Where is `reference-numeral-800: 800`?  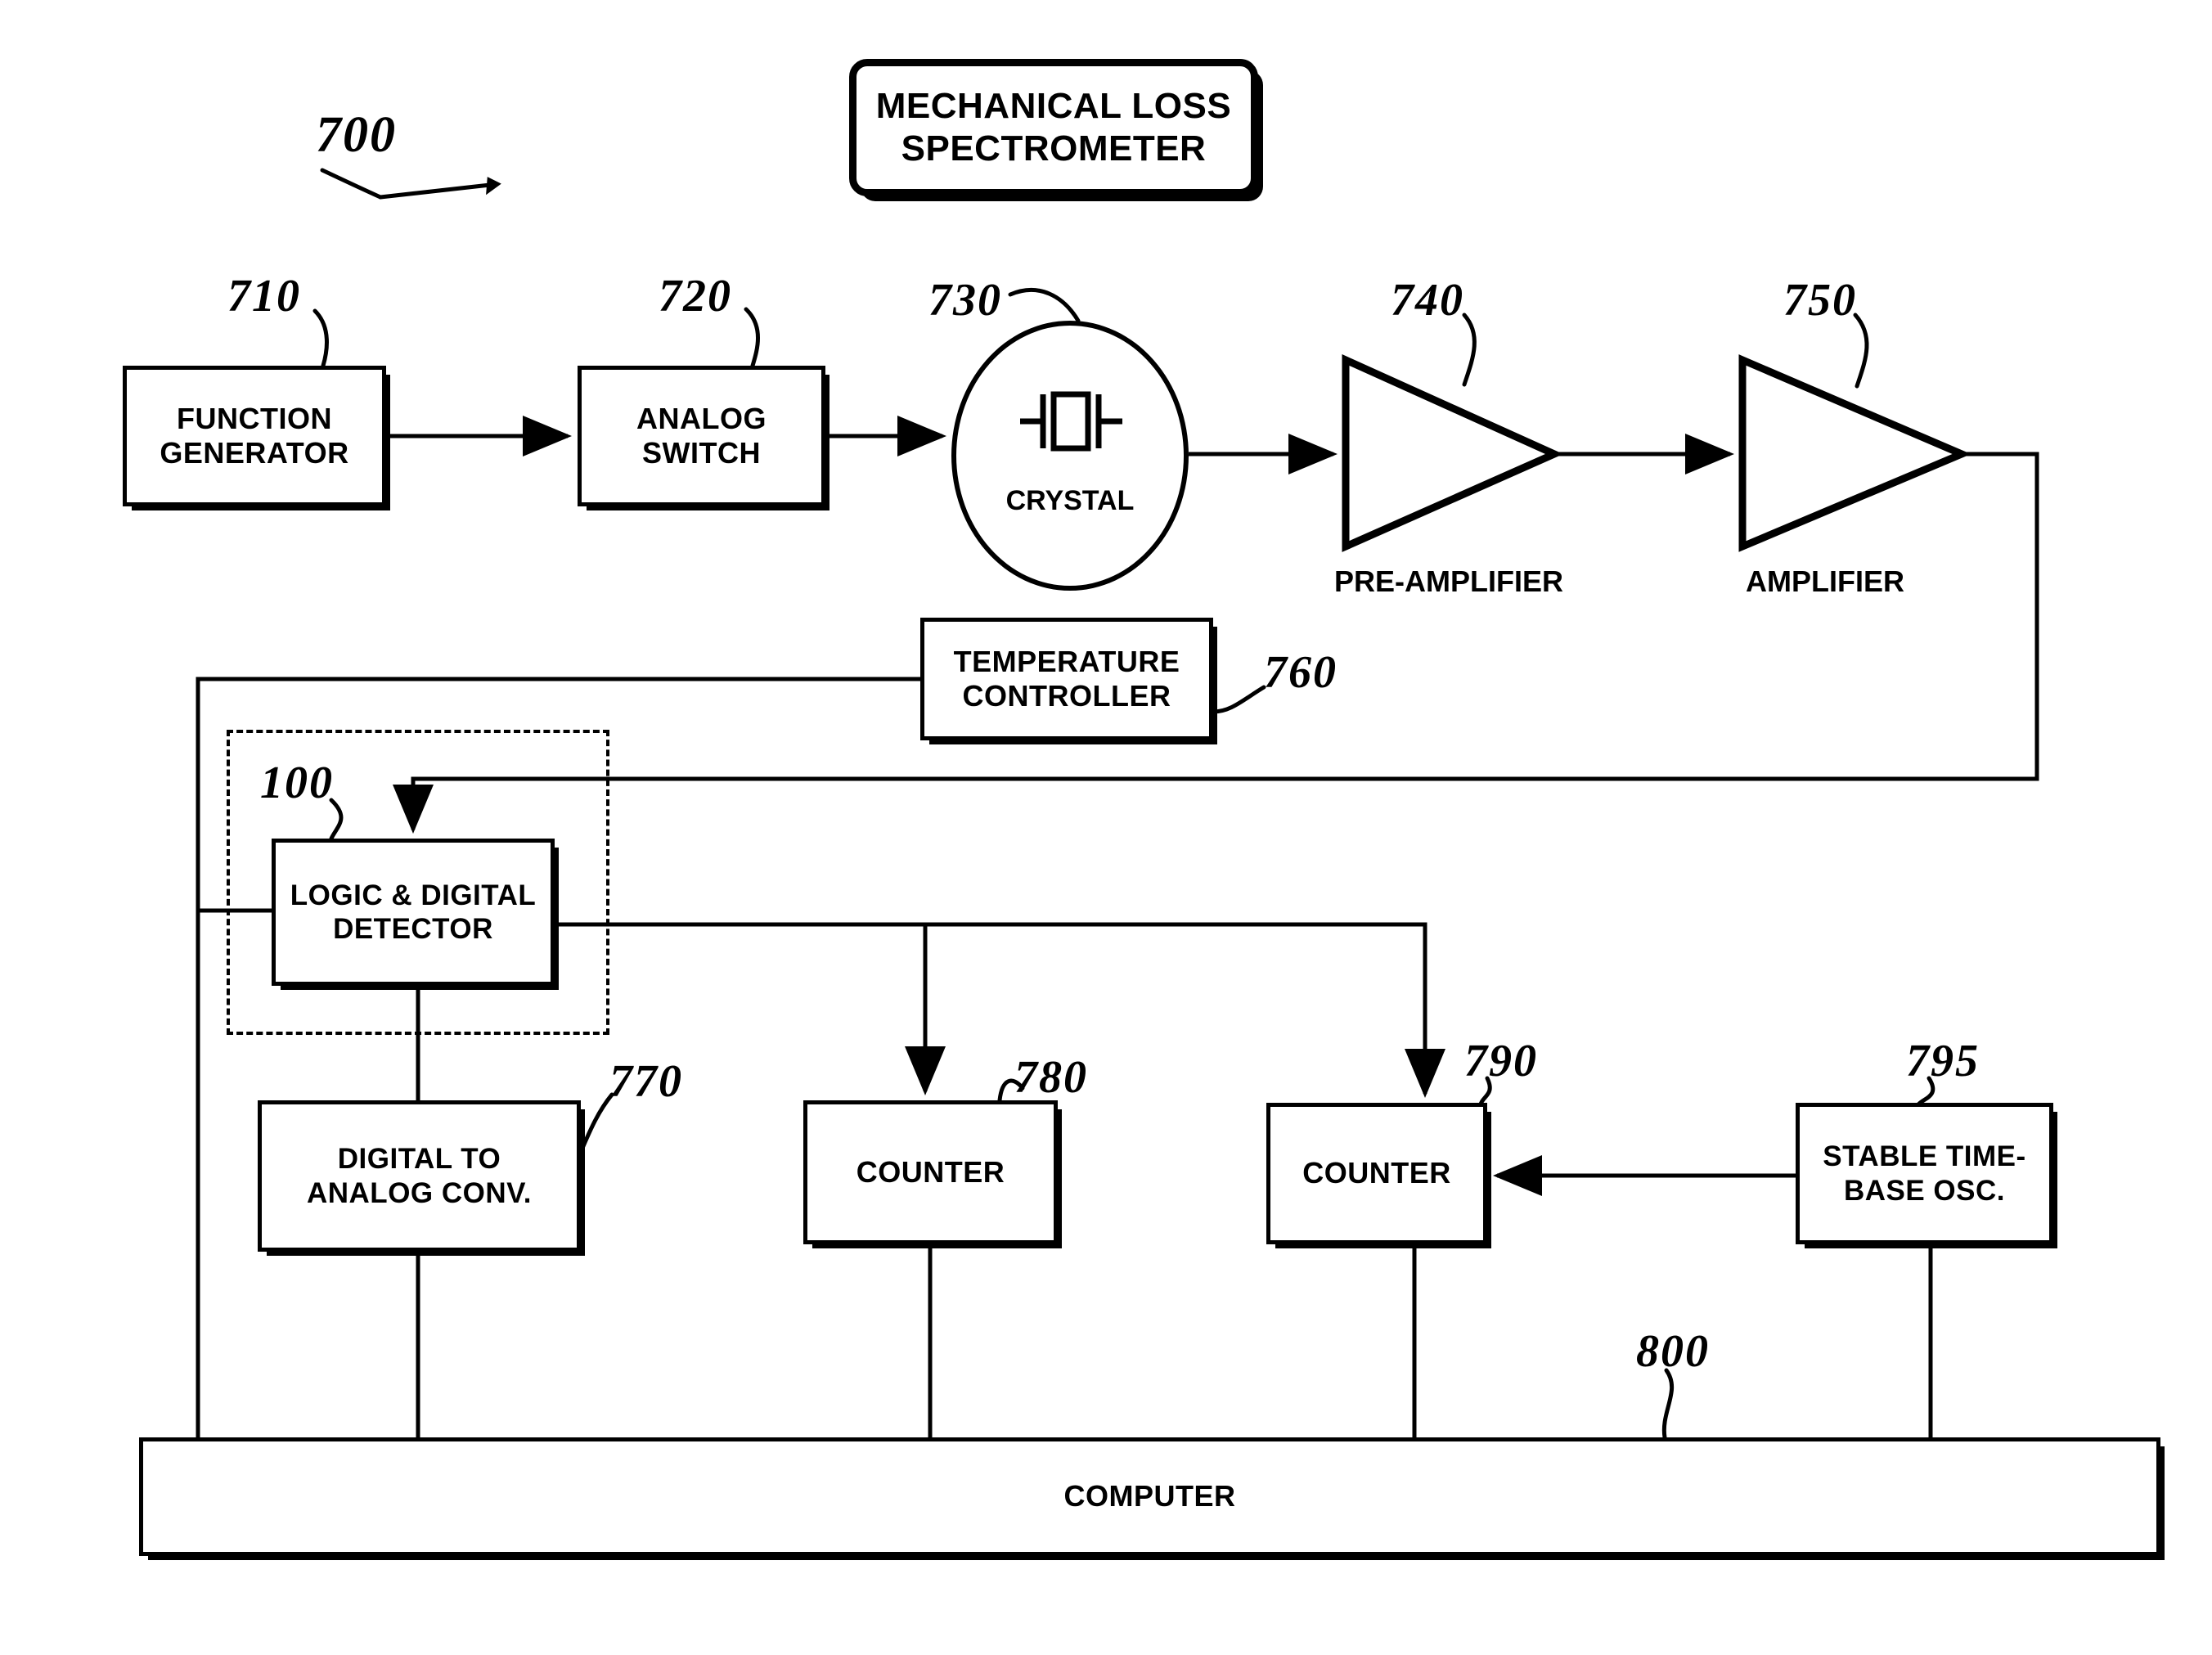 reference-numeral-800: 800 is located at coordinates (1673, 1352).